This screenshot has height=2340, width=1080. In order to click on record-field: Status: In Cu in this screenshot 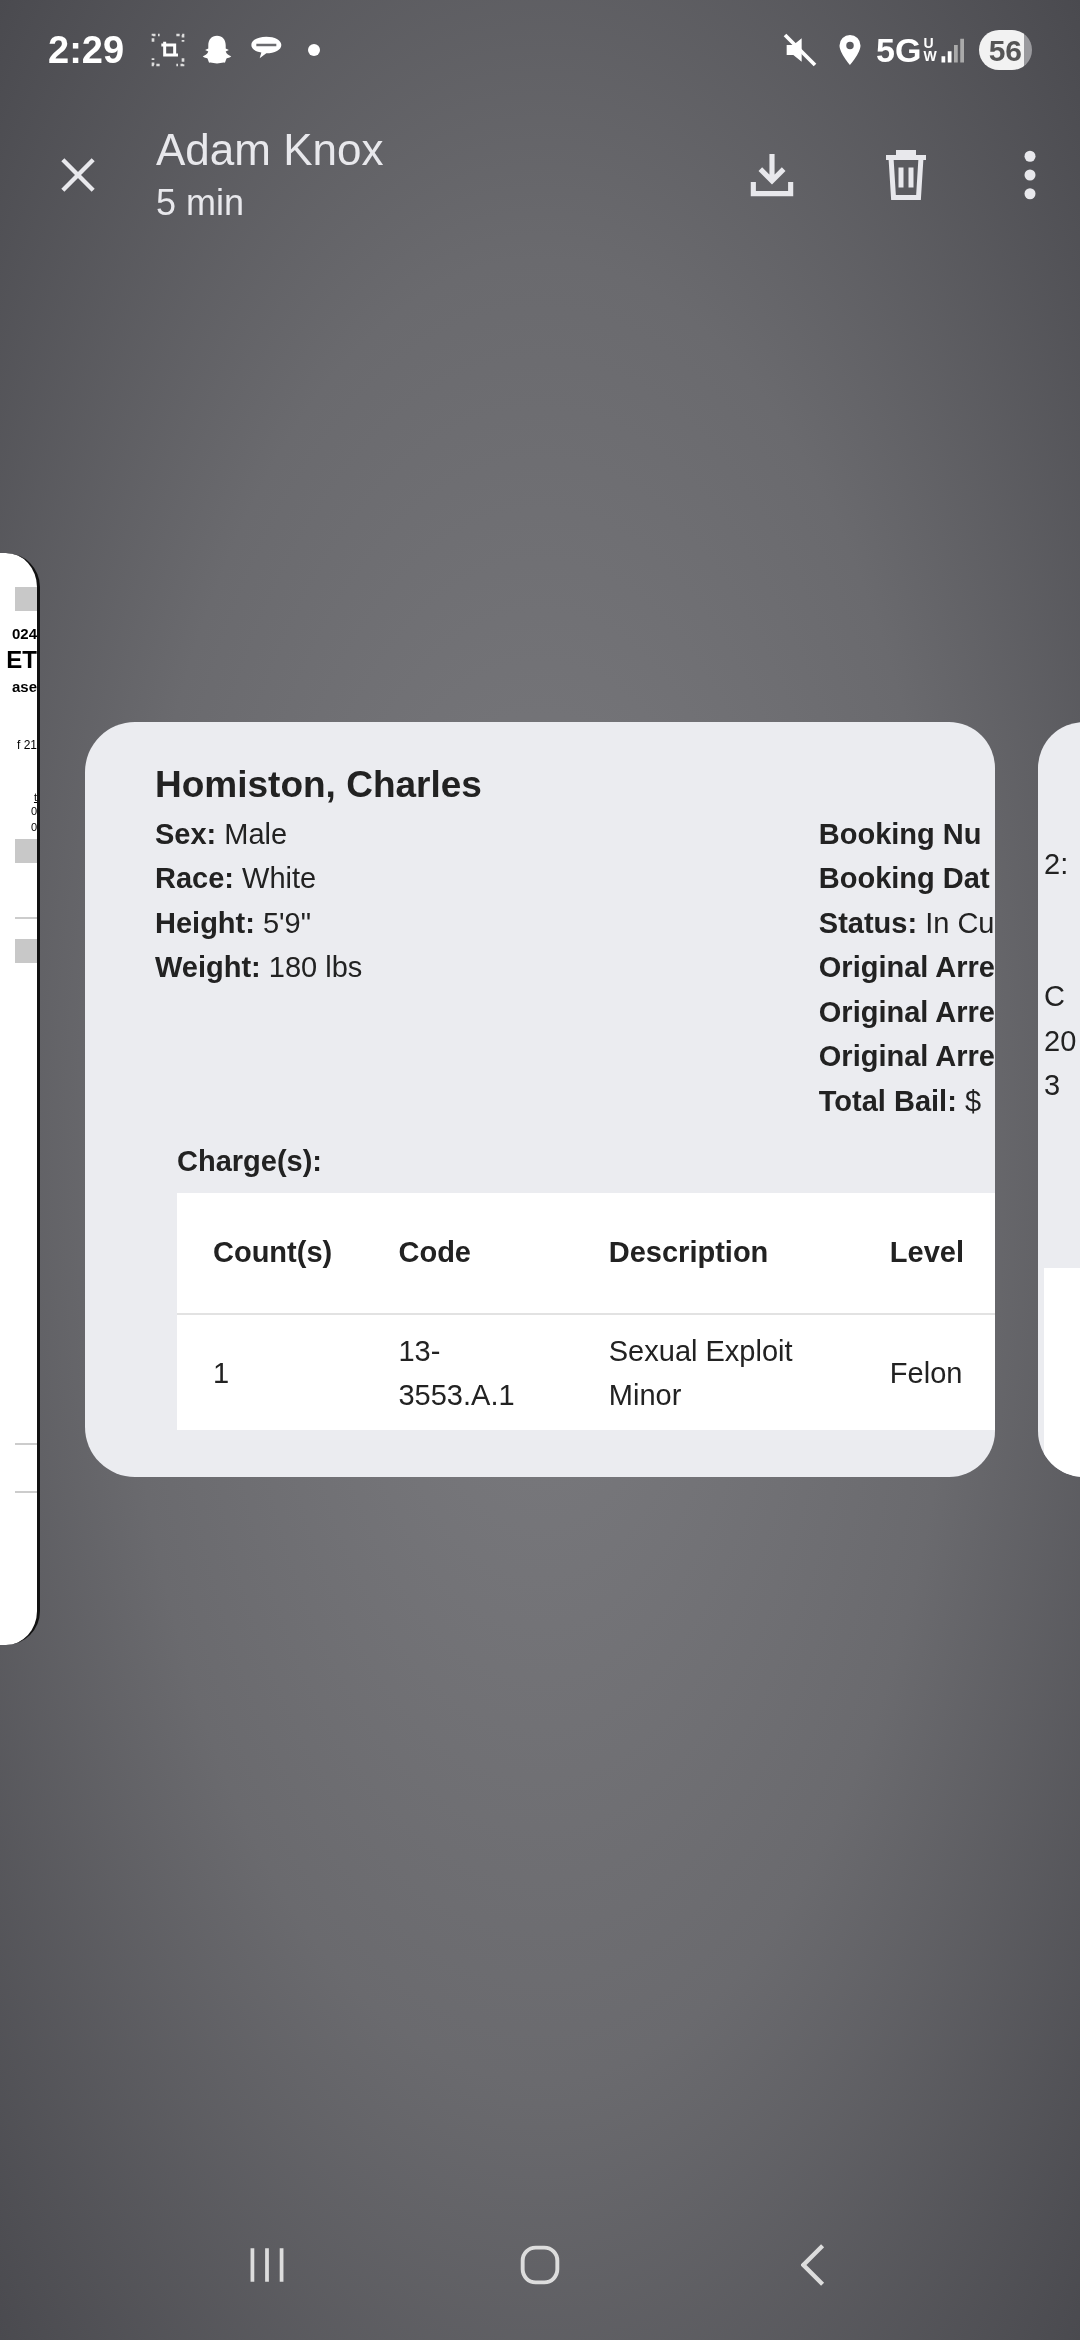, I will do `click(906, 922)`.